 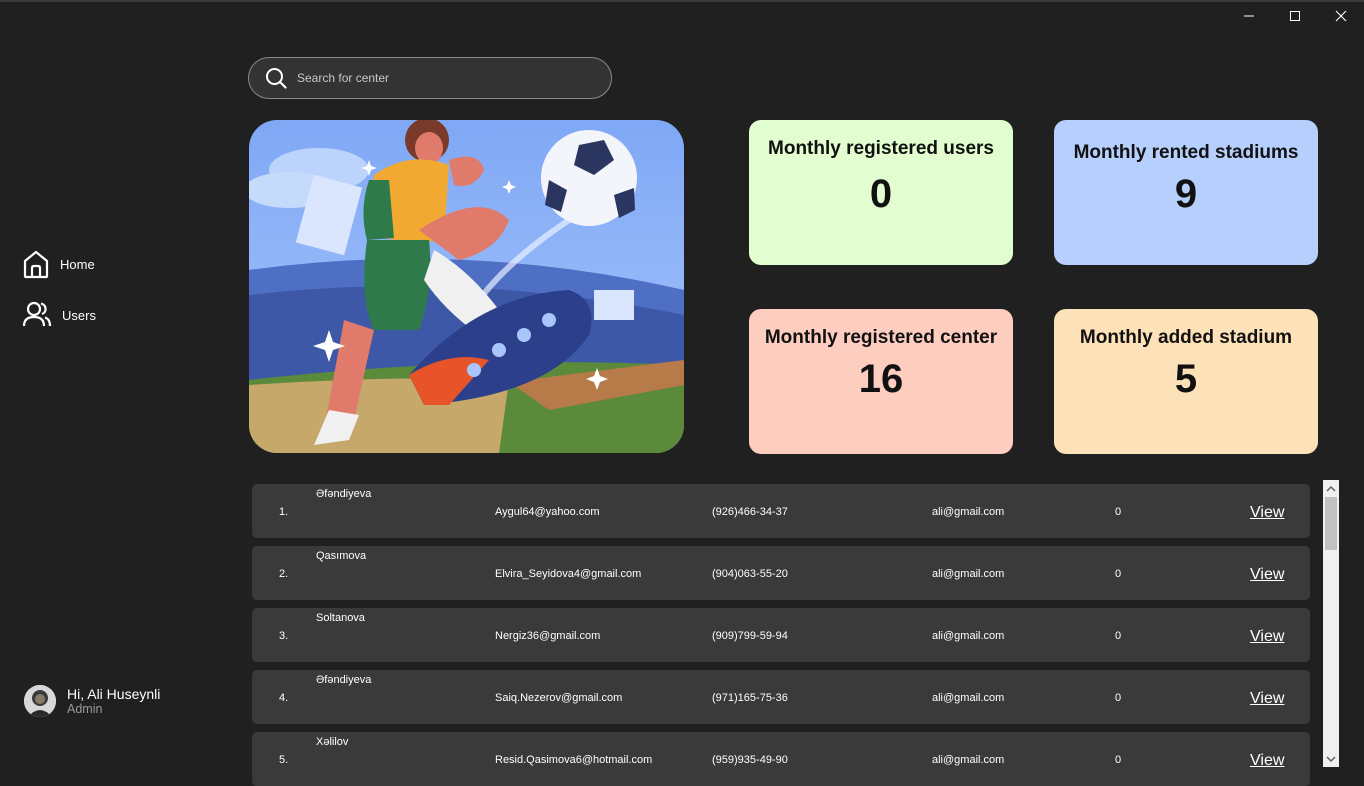 What do you see at coordinates (447, 78) in the screenshot?
I see `search-input` at bounding box center [447, 78].